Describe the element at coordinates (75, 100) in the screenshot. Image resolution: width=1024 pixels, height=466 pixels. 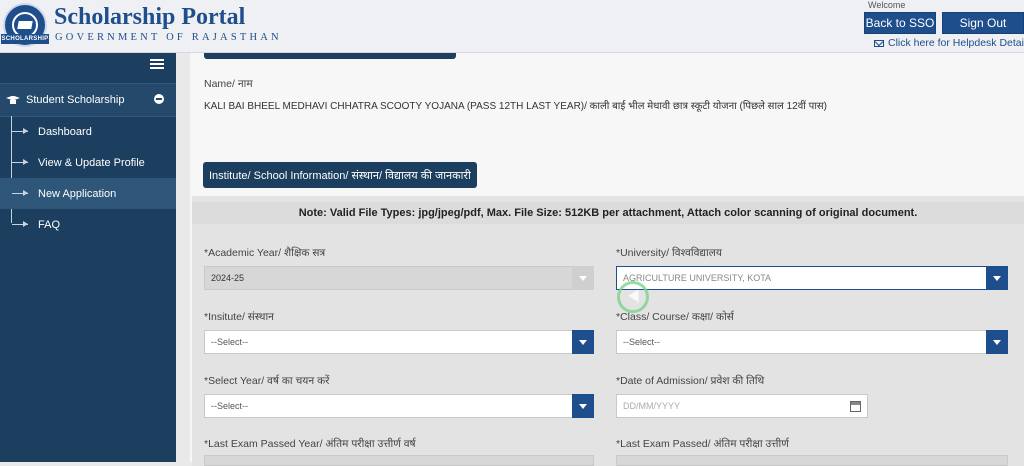
I see `sidebar-section-label: Student Scholarship` at that location.